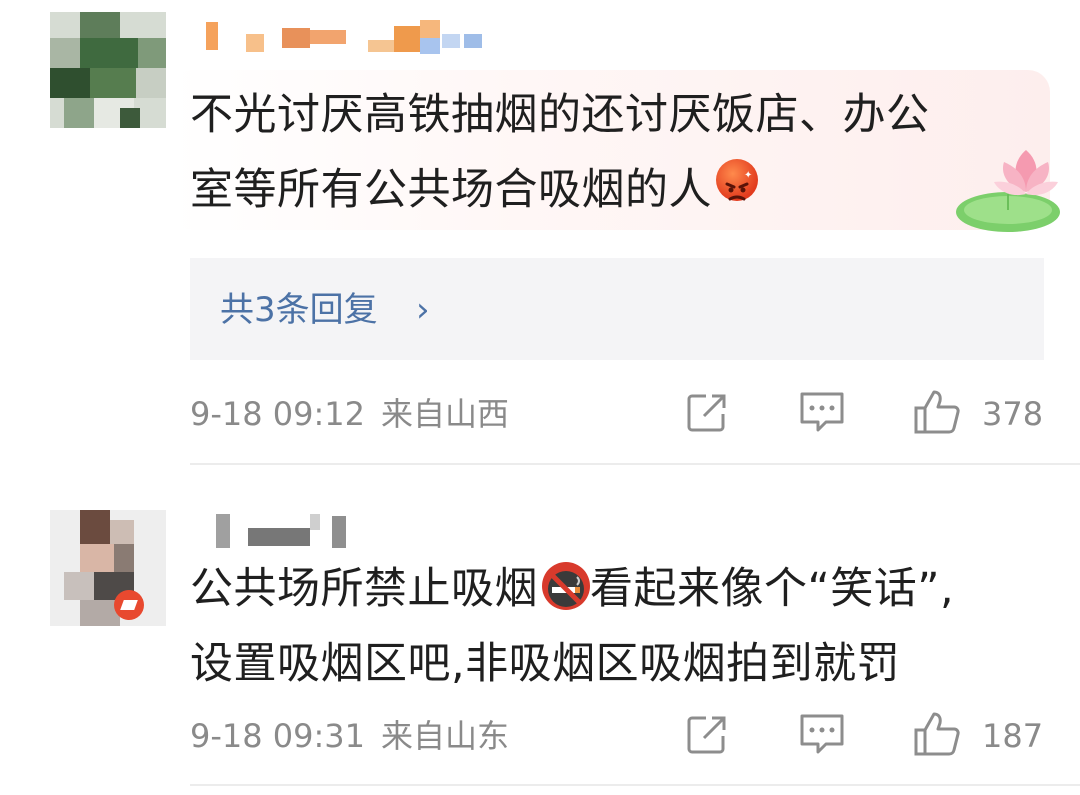  What do you see at coordinates (566, 586) in the screenshot?
I see `no-smoking-emoji` at bounding box center [566, 586].